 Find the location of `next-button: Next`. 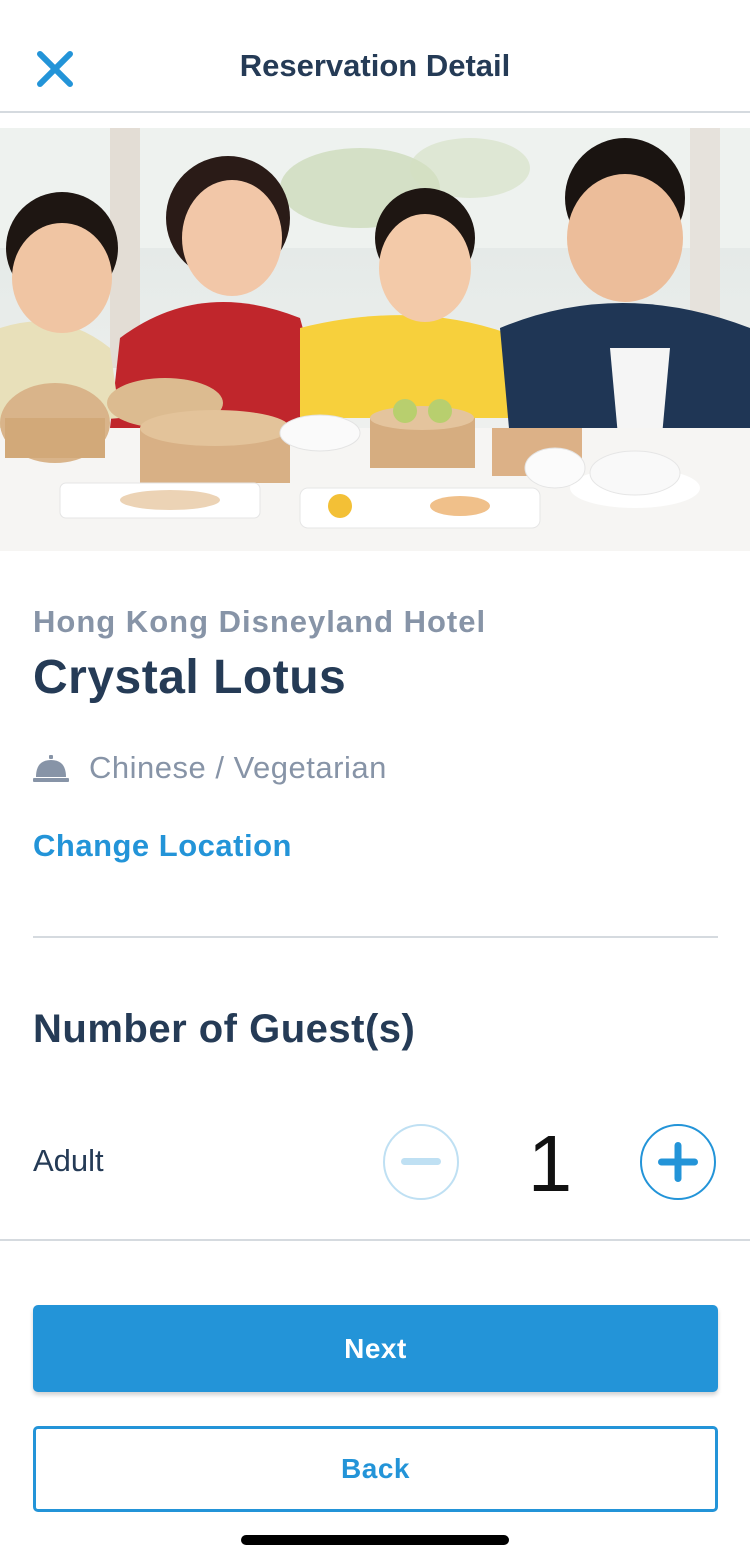

next-button: Next is located at coordinates (375, 1348).